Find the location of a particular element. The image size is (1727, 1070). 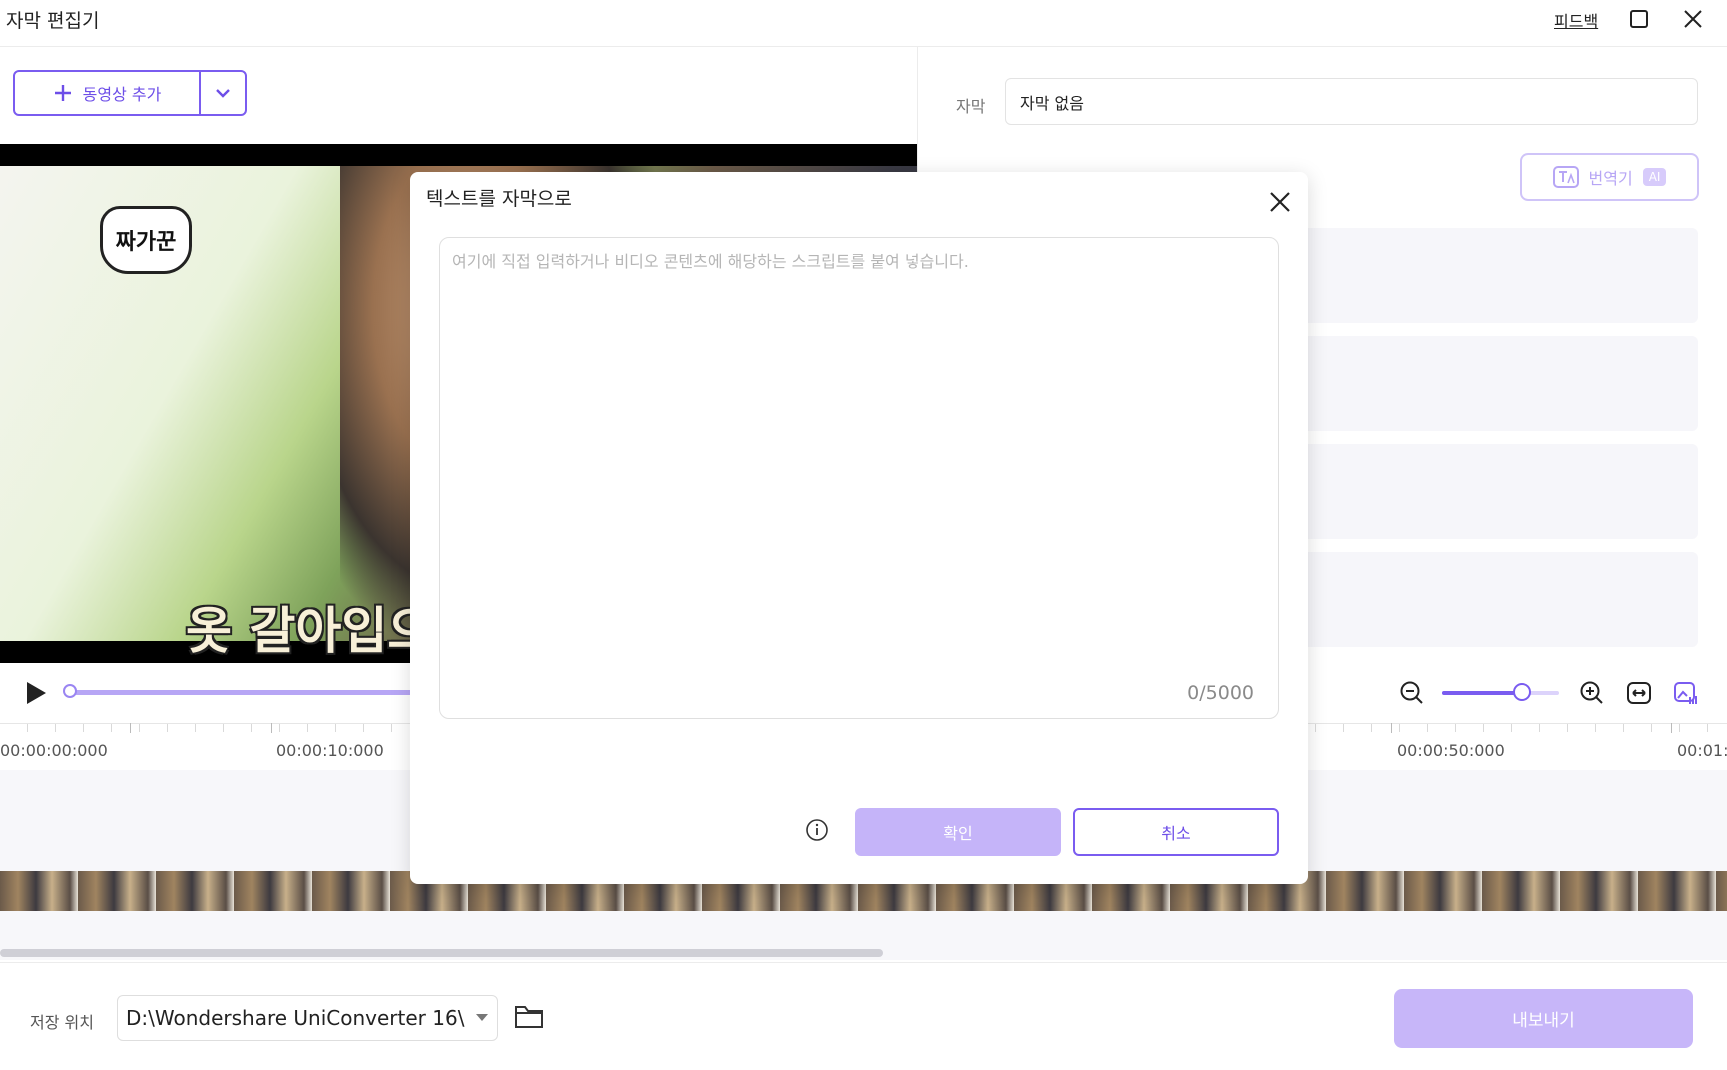

translate-label: 번역기 is located at coordinates (1610, 178).